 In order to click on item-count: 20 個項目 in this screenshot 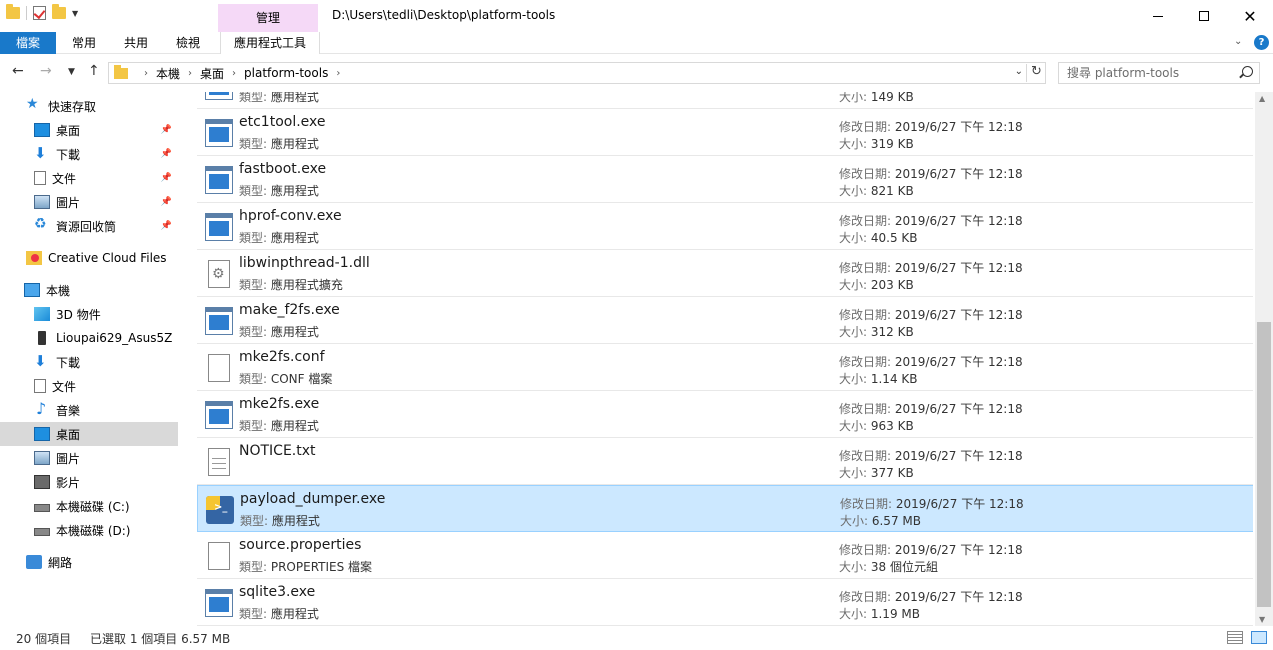, I will do `click(44, 639)`.